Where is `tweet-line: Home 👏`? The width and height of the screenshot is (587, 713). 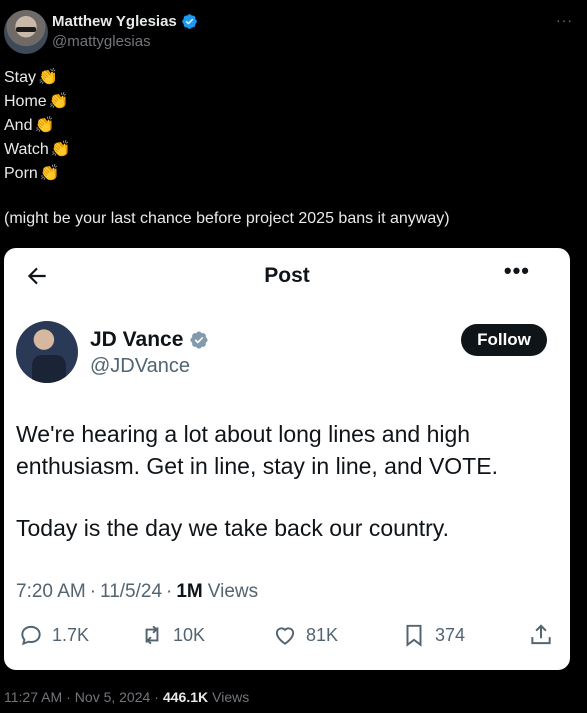
tweet-line: Home 👏 is located at coordinates (36, 101).